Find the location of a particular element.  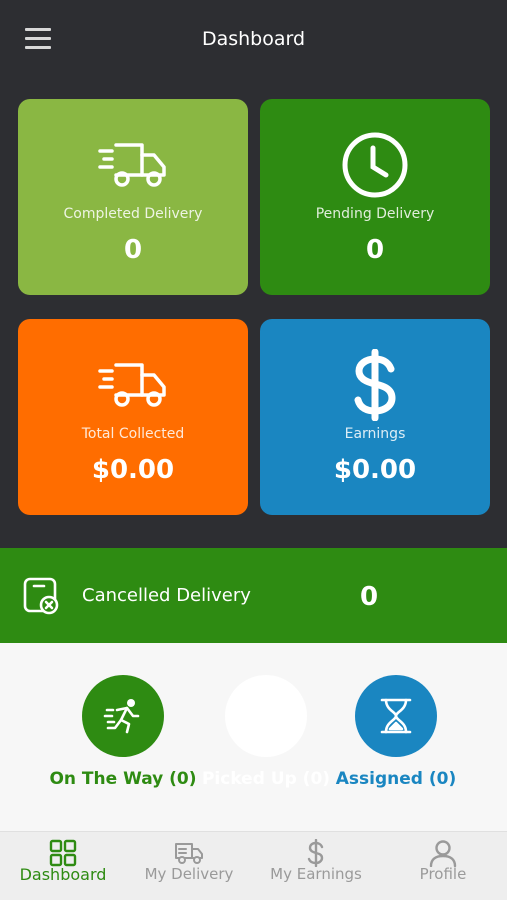

total-collected-card: Total Collected $0.00 is located at coordinates (133, 417).